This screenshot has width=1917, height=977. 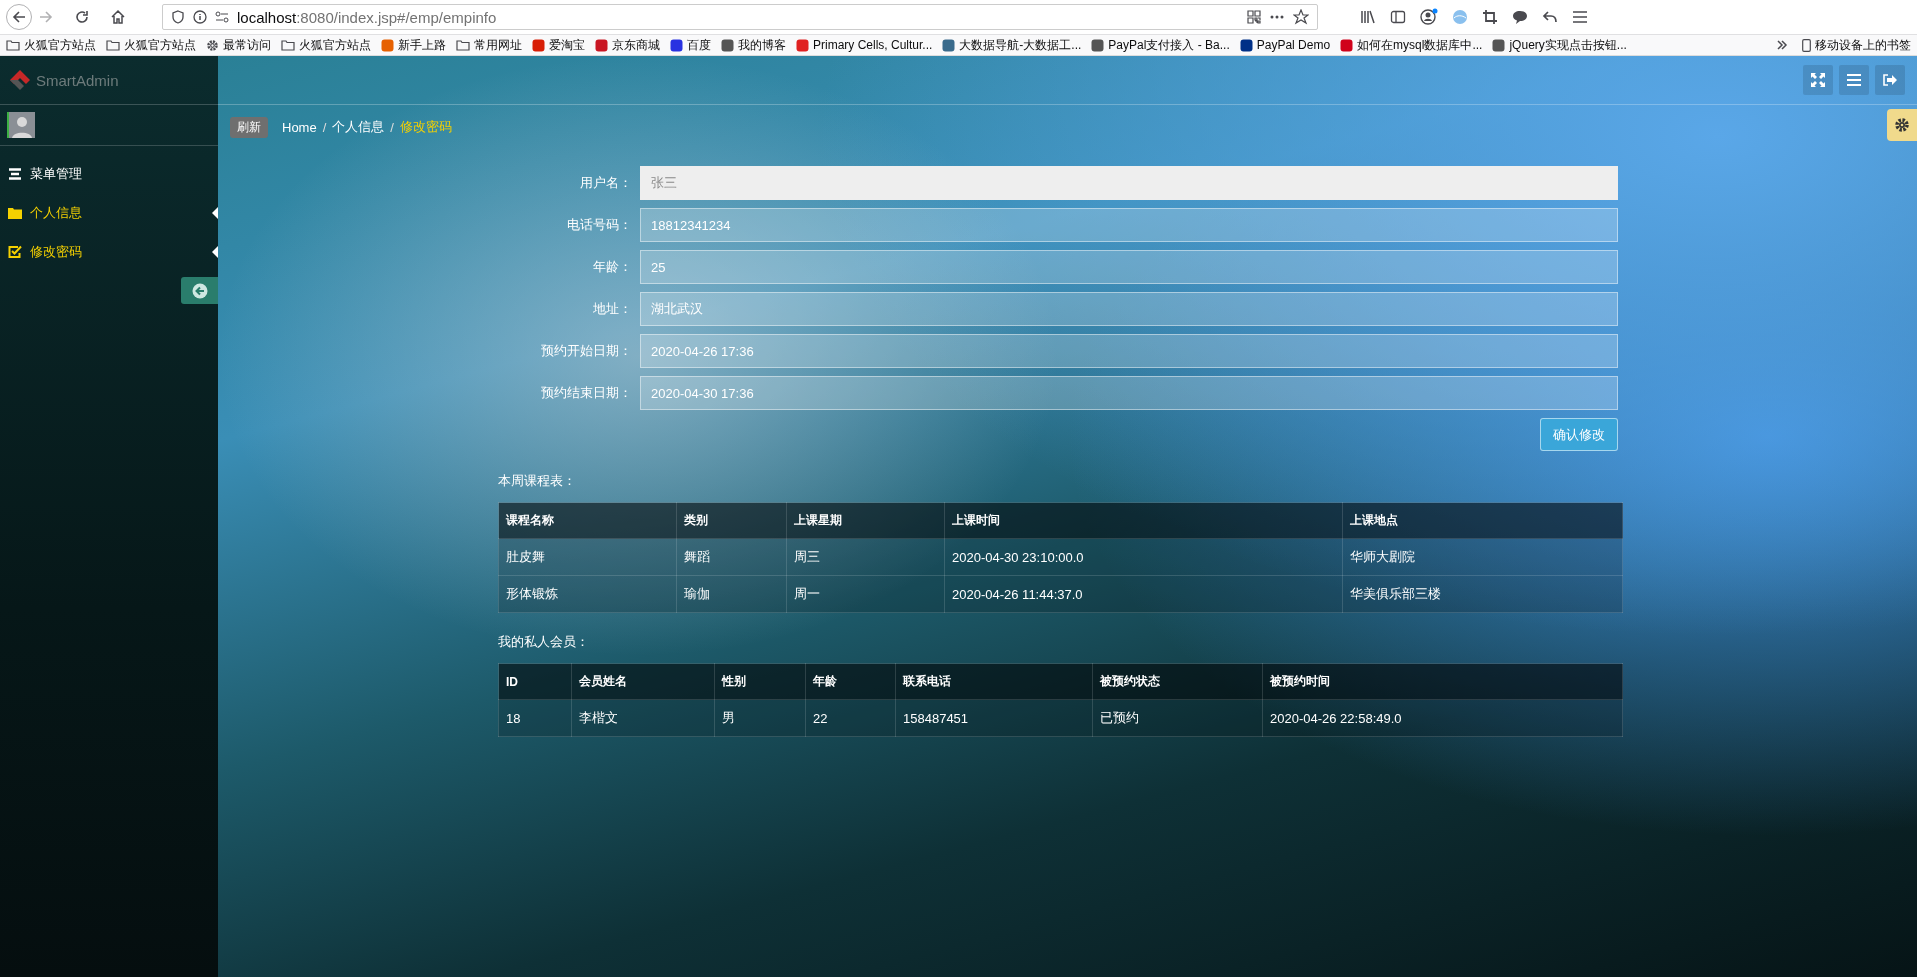 What do you see at coordinates (612, 267) in the screenshot?
I see `field-label: 年龄：` at bounding box center [612, 267].